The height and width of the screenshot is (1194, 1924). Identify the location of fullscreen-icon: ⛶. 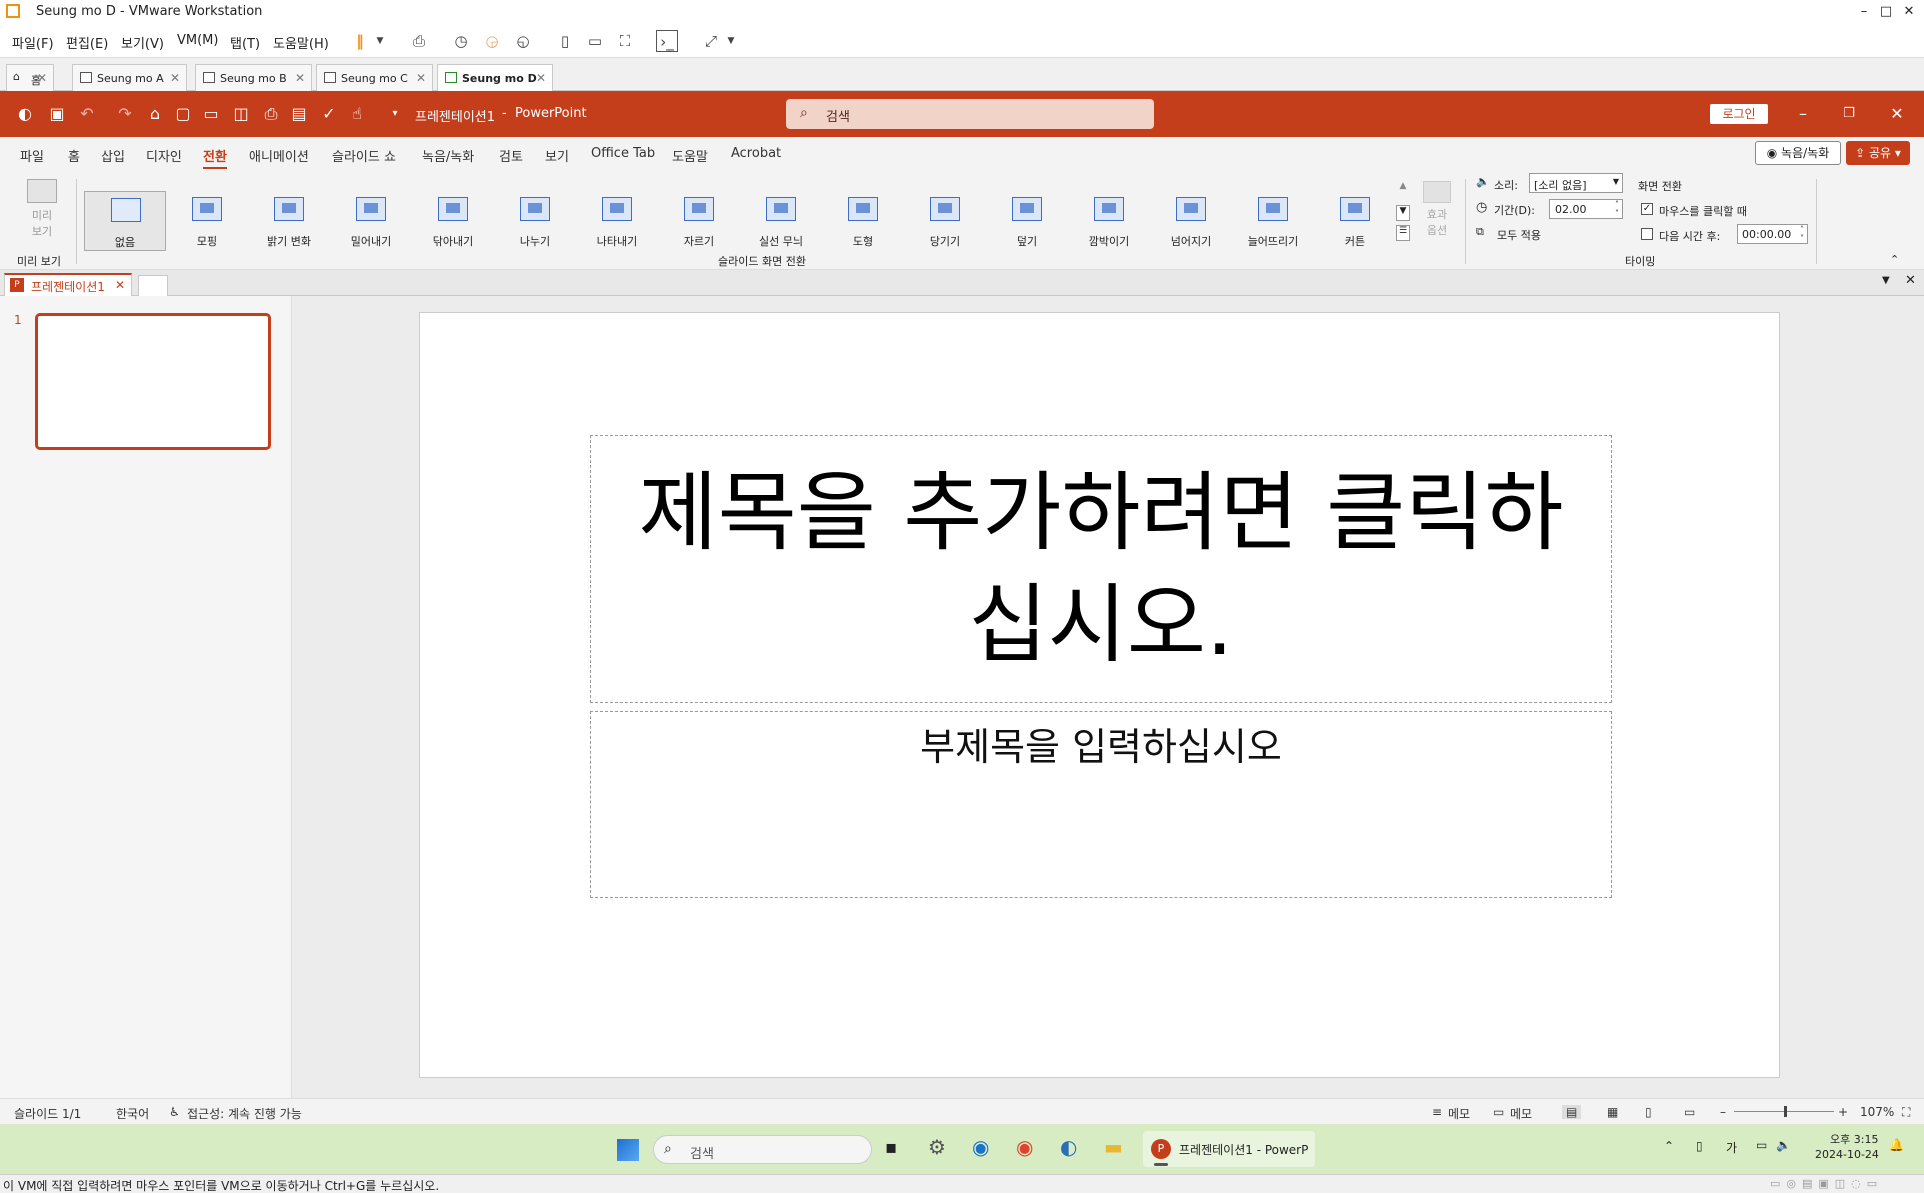
(625, 41).